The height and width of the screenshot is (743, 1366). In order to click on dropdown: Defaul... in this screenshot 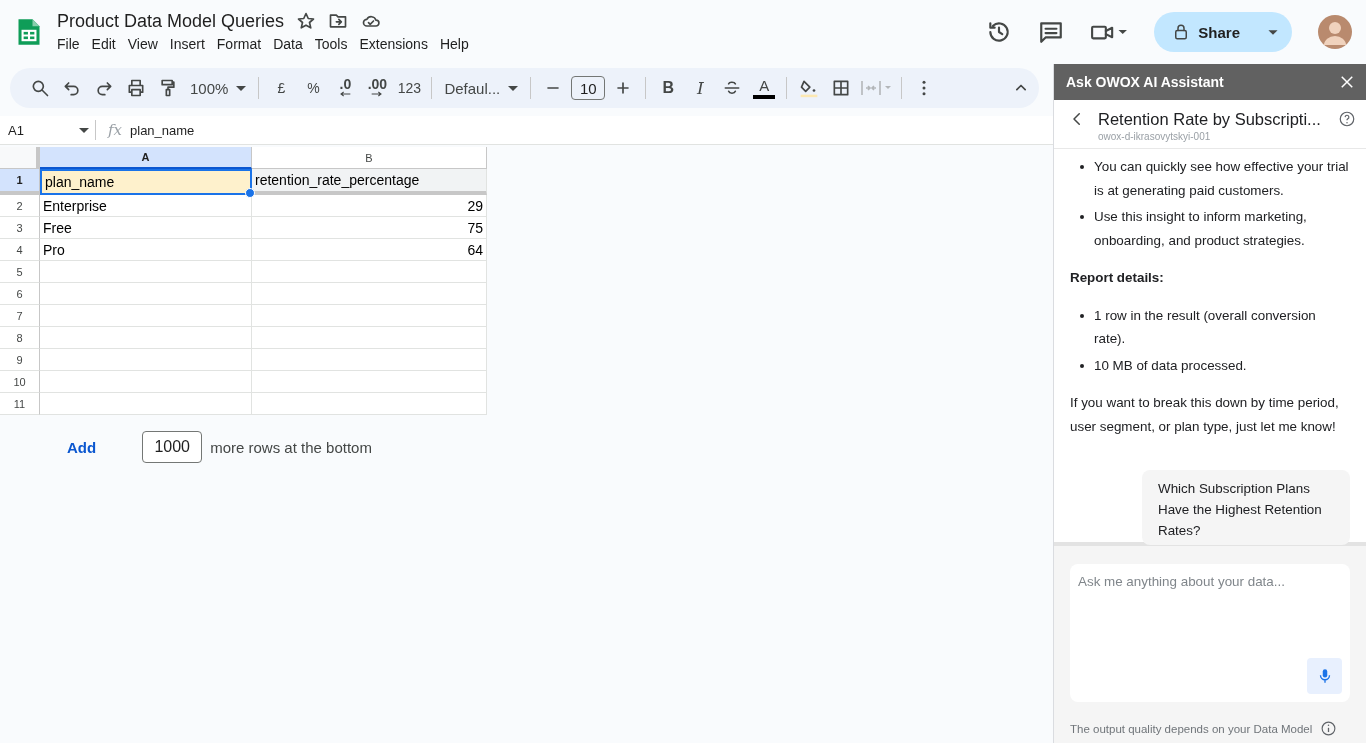, I will do `click(481, 88)`.